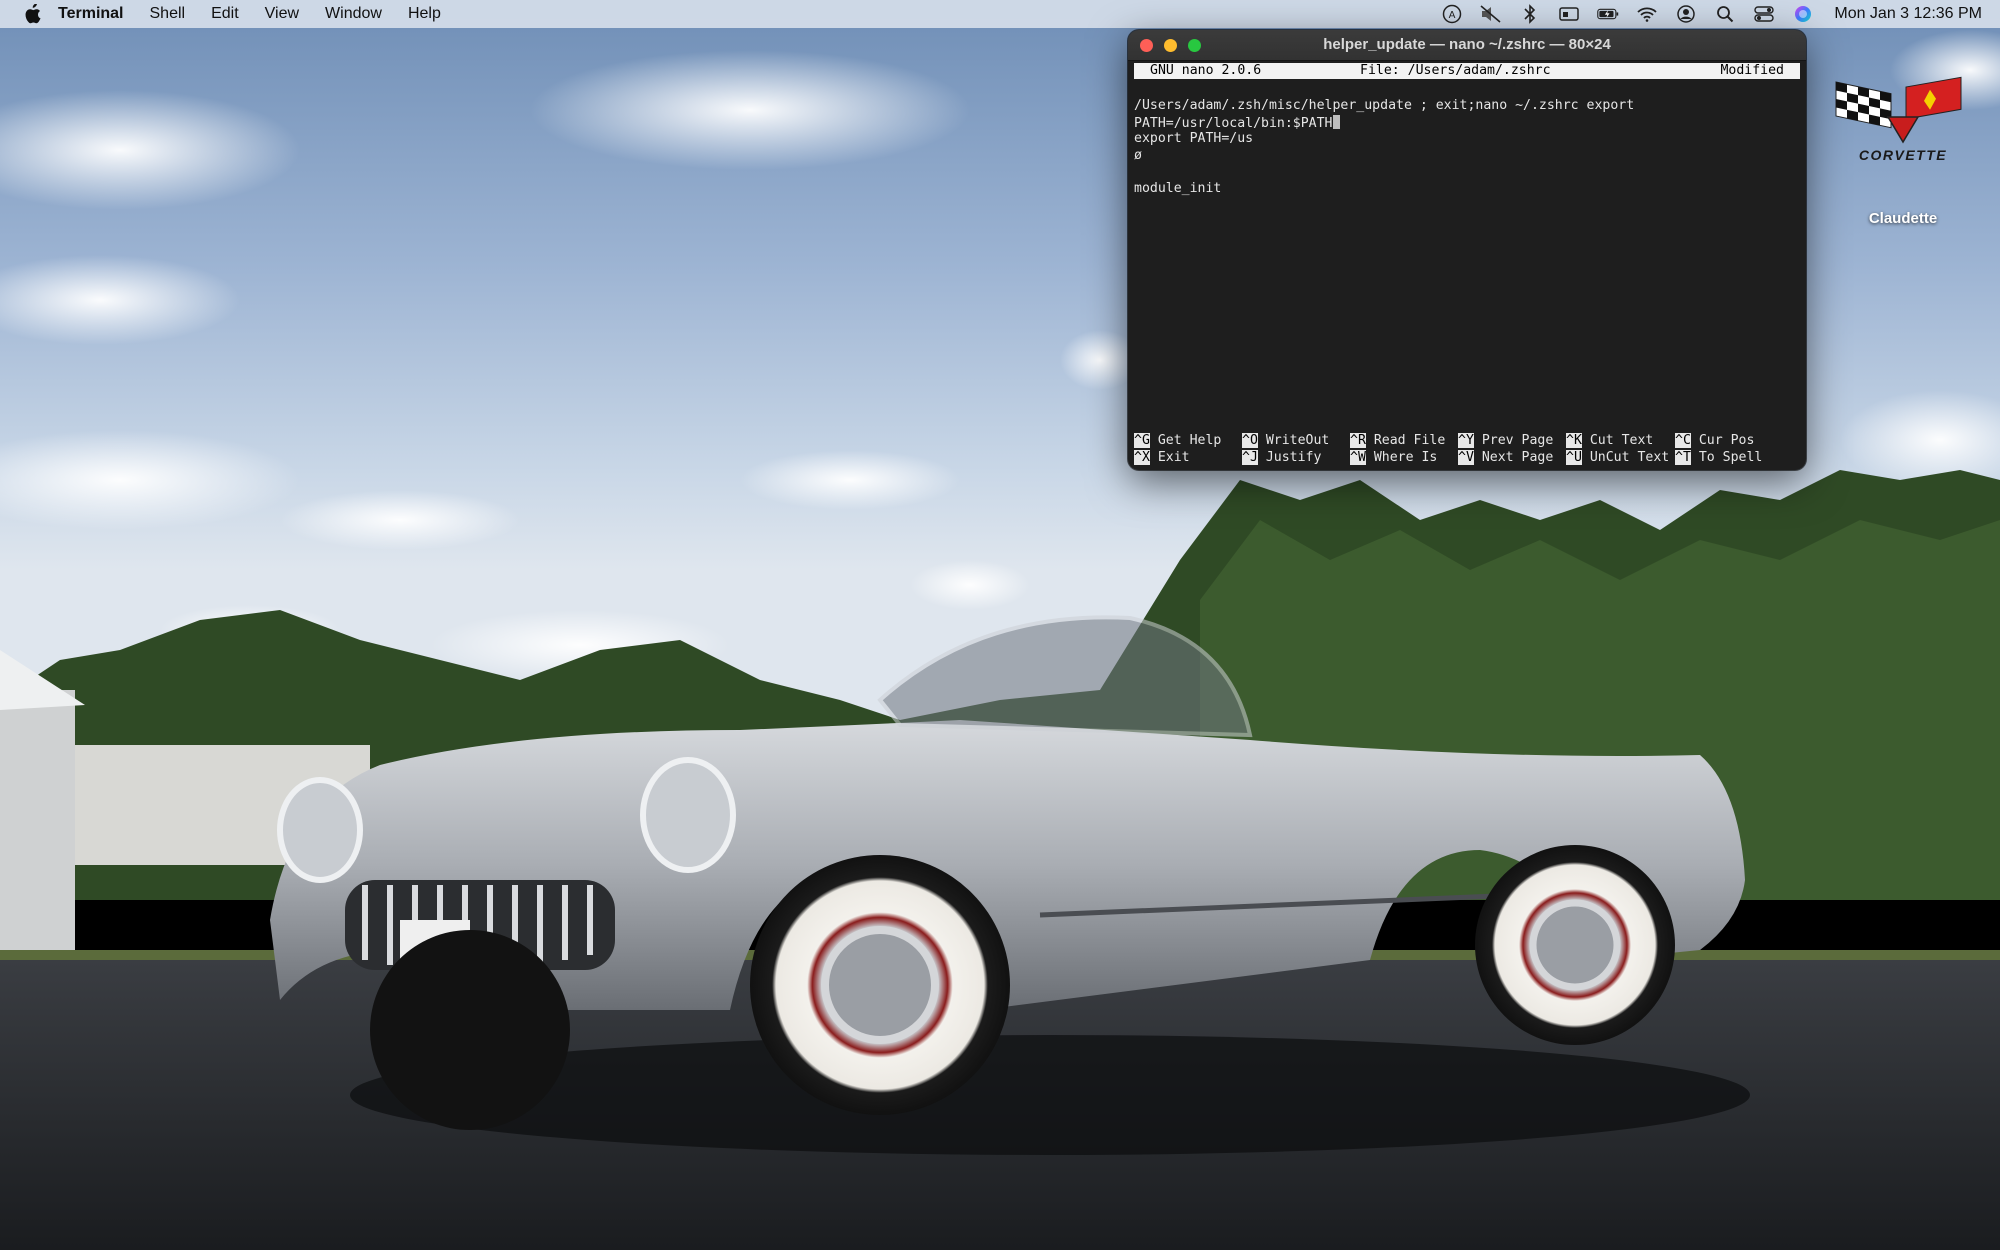 This screenshot has width=2000, height=1250. I want to click on shortcut-prev-page: ^Y Prev Page, so click(1505, 441).